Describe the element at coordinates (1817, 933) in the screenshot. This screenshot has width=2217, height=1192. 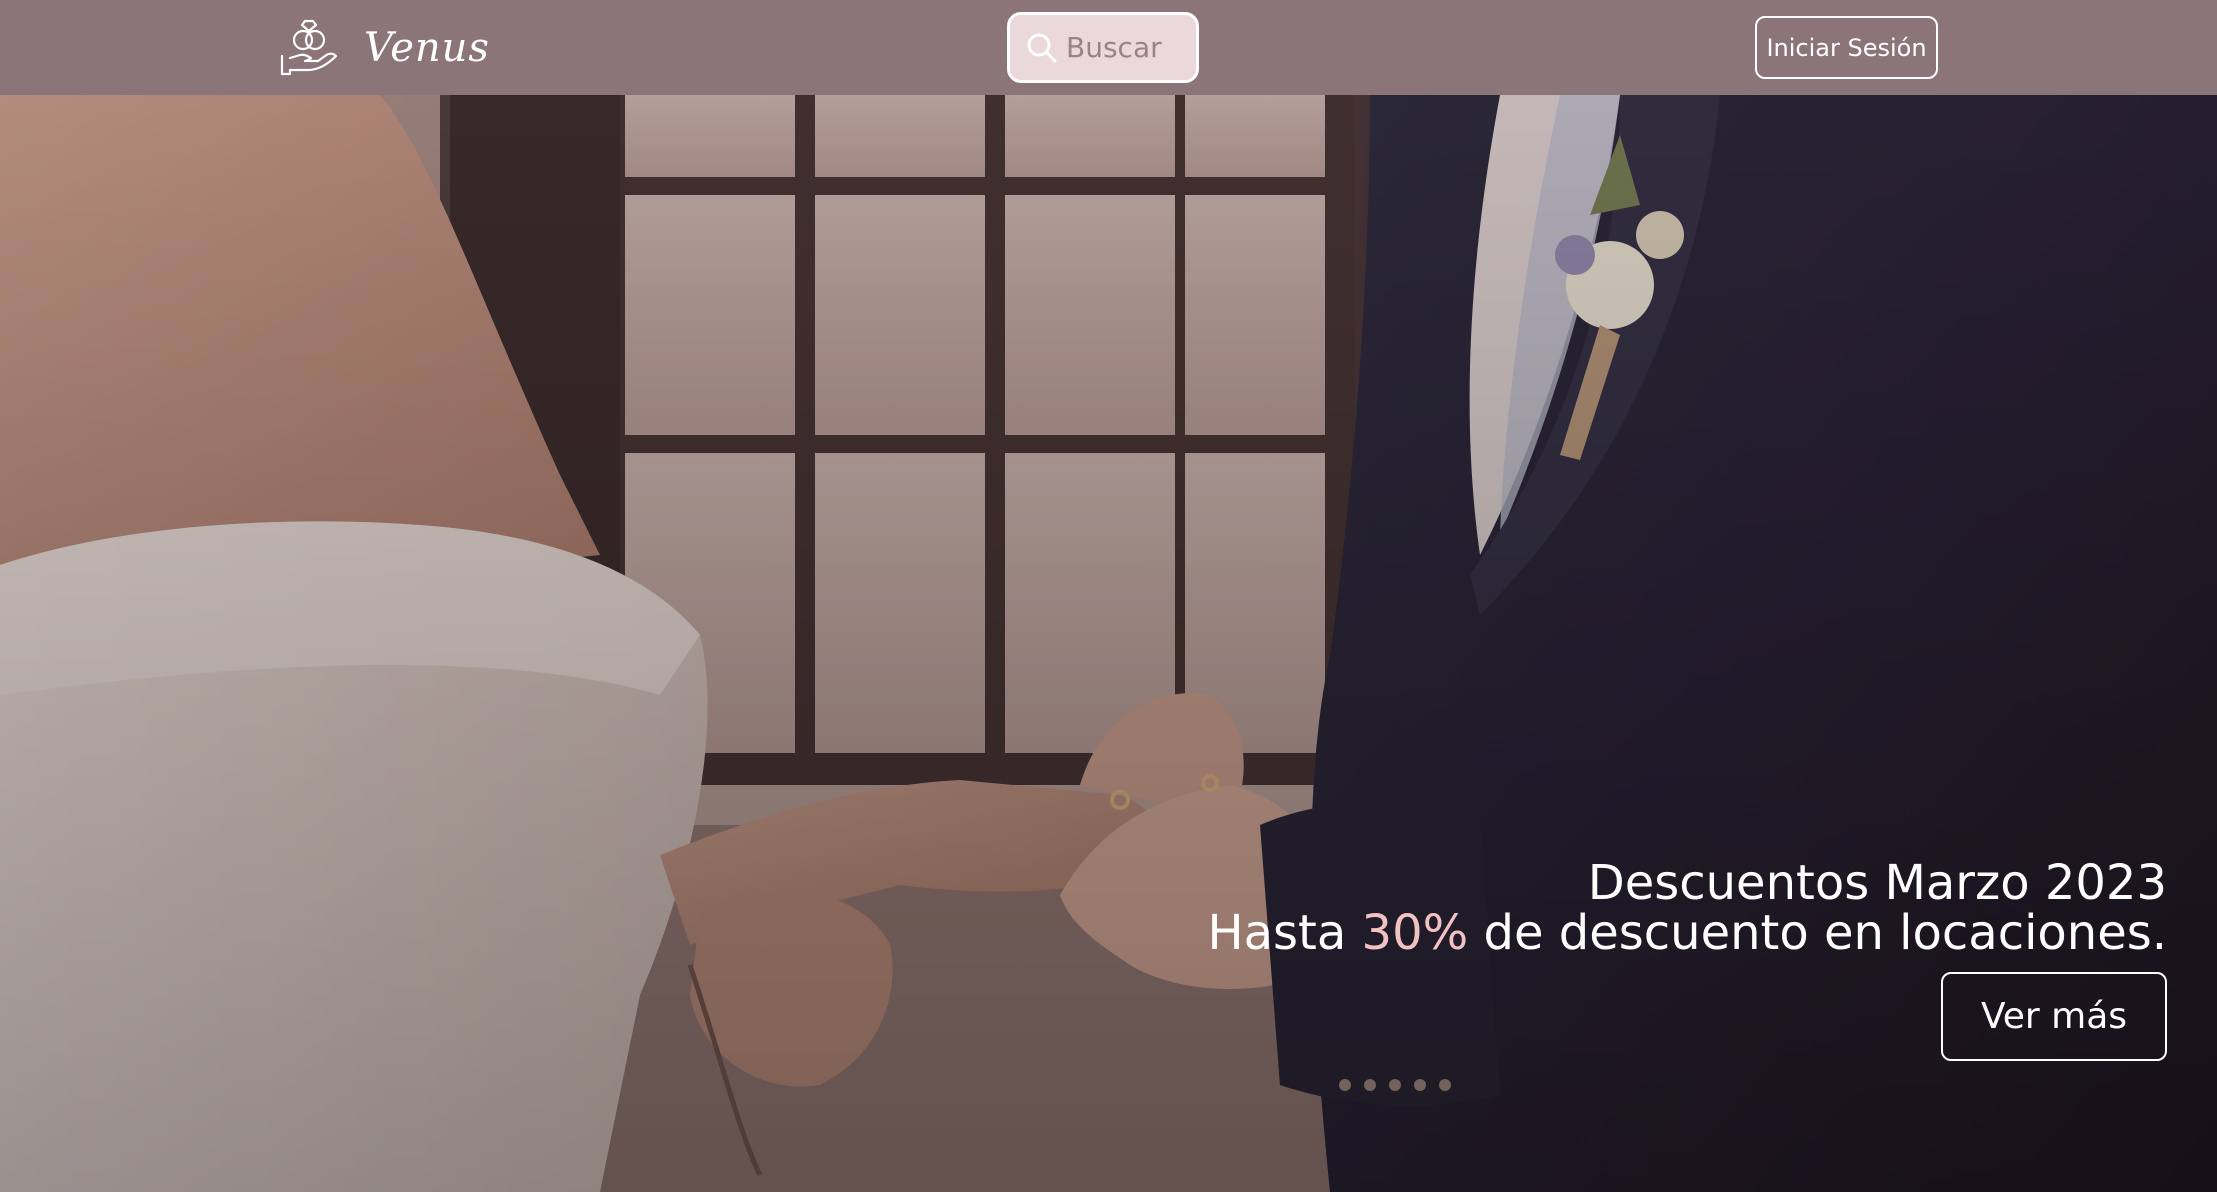
I see `promo-subtitle-suffix: de descuento en locaciones.` at that location.